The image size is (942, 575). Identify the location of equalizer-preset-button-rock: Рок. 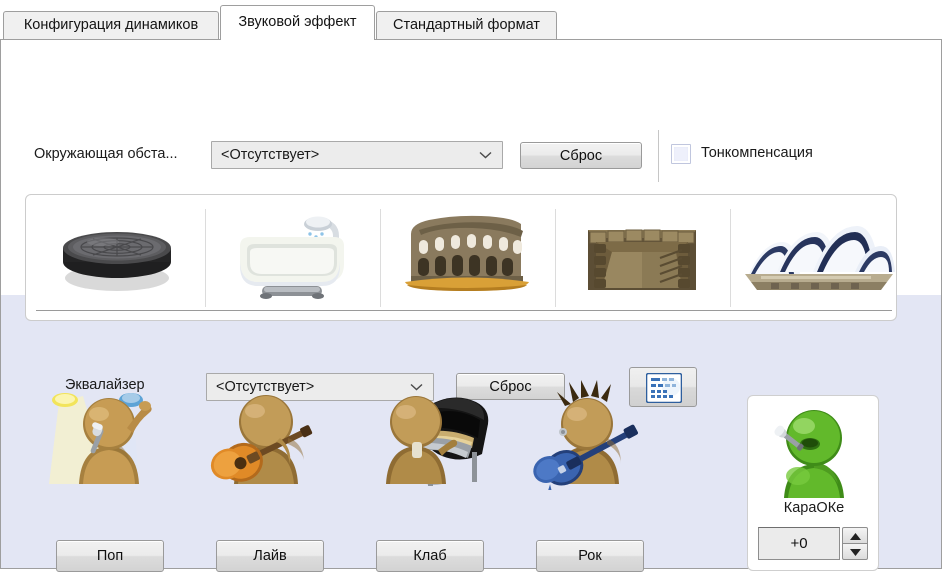
(590, 556).